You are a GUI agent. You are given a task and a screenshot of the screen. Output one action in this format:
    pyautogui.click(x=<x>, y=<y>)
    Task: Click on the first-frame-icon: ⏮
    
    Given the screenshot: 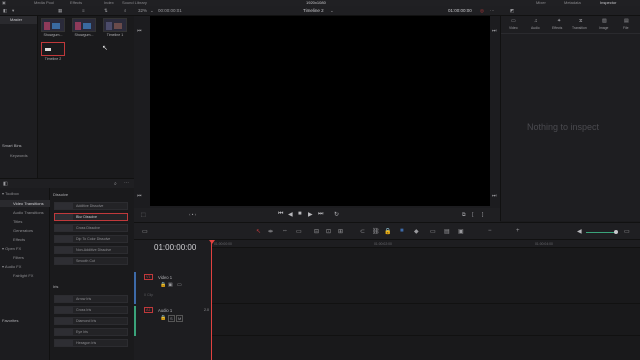 What is the action you would take?
    pyautogui.click(x=280, y=214)
    